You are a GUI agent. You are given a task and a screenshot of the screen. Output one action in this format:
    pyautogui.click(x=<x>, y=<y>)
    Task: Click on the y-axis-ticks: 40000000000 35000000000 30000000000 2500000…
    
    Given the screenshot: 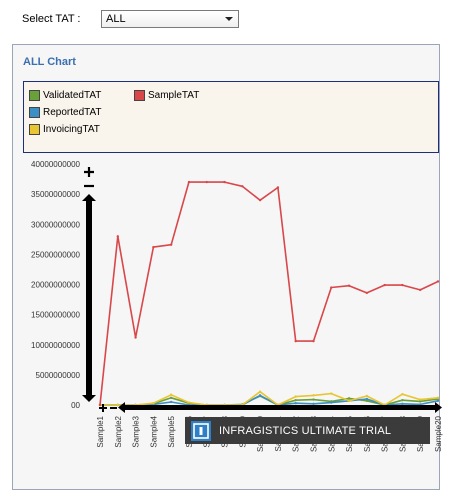 What is the action you would take?
    pyautogui.click(x=55, y=285)
    